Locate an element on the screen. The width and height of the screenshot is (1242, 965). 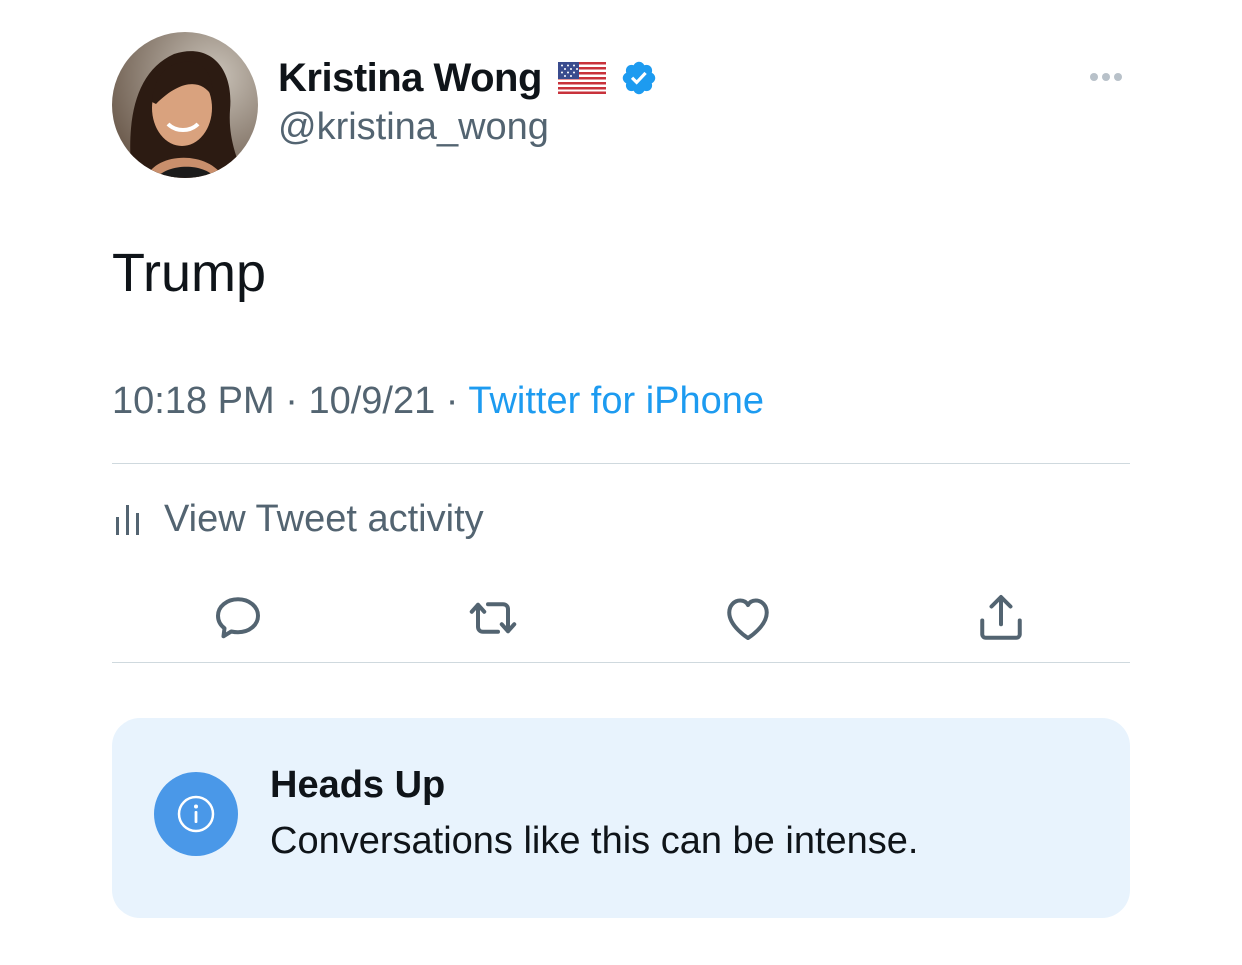
retweet-button is located at coordinates (493, 618).